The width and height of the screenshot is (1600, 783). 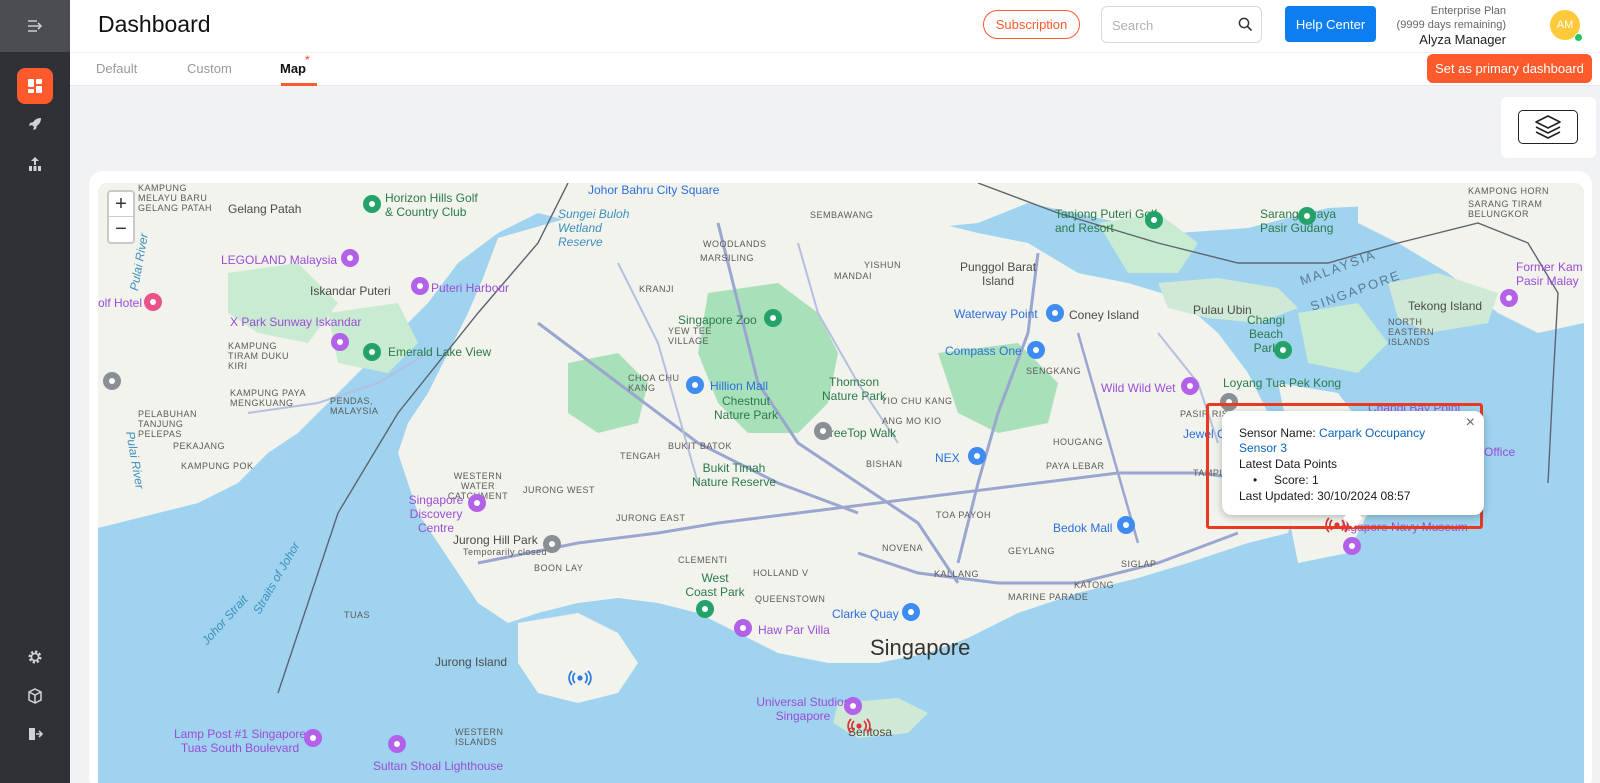 I want to click on map-label-woodlands: WOODLANDS, so click(x=735, y=244).